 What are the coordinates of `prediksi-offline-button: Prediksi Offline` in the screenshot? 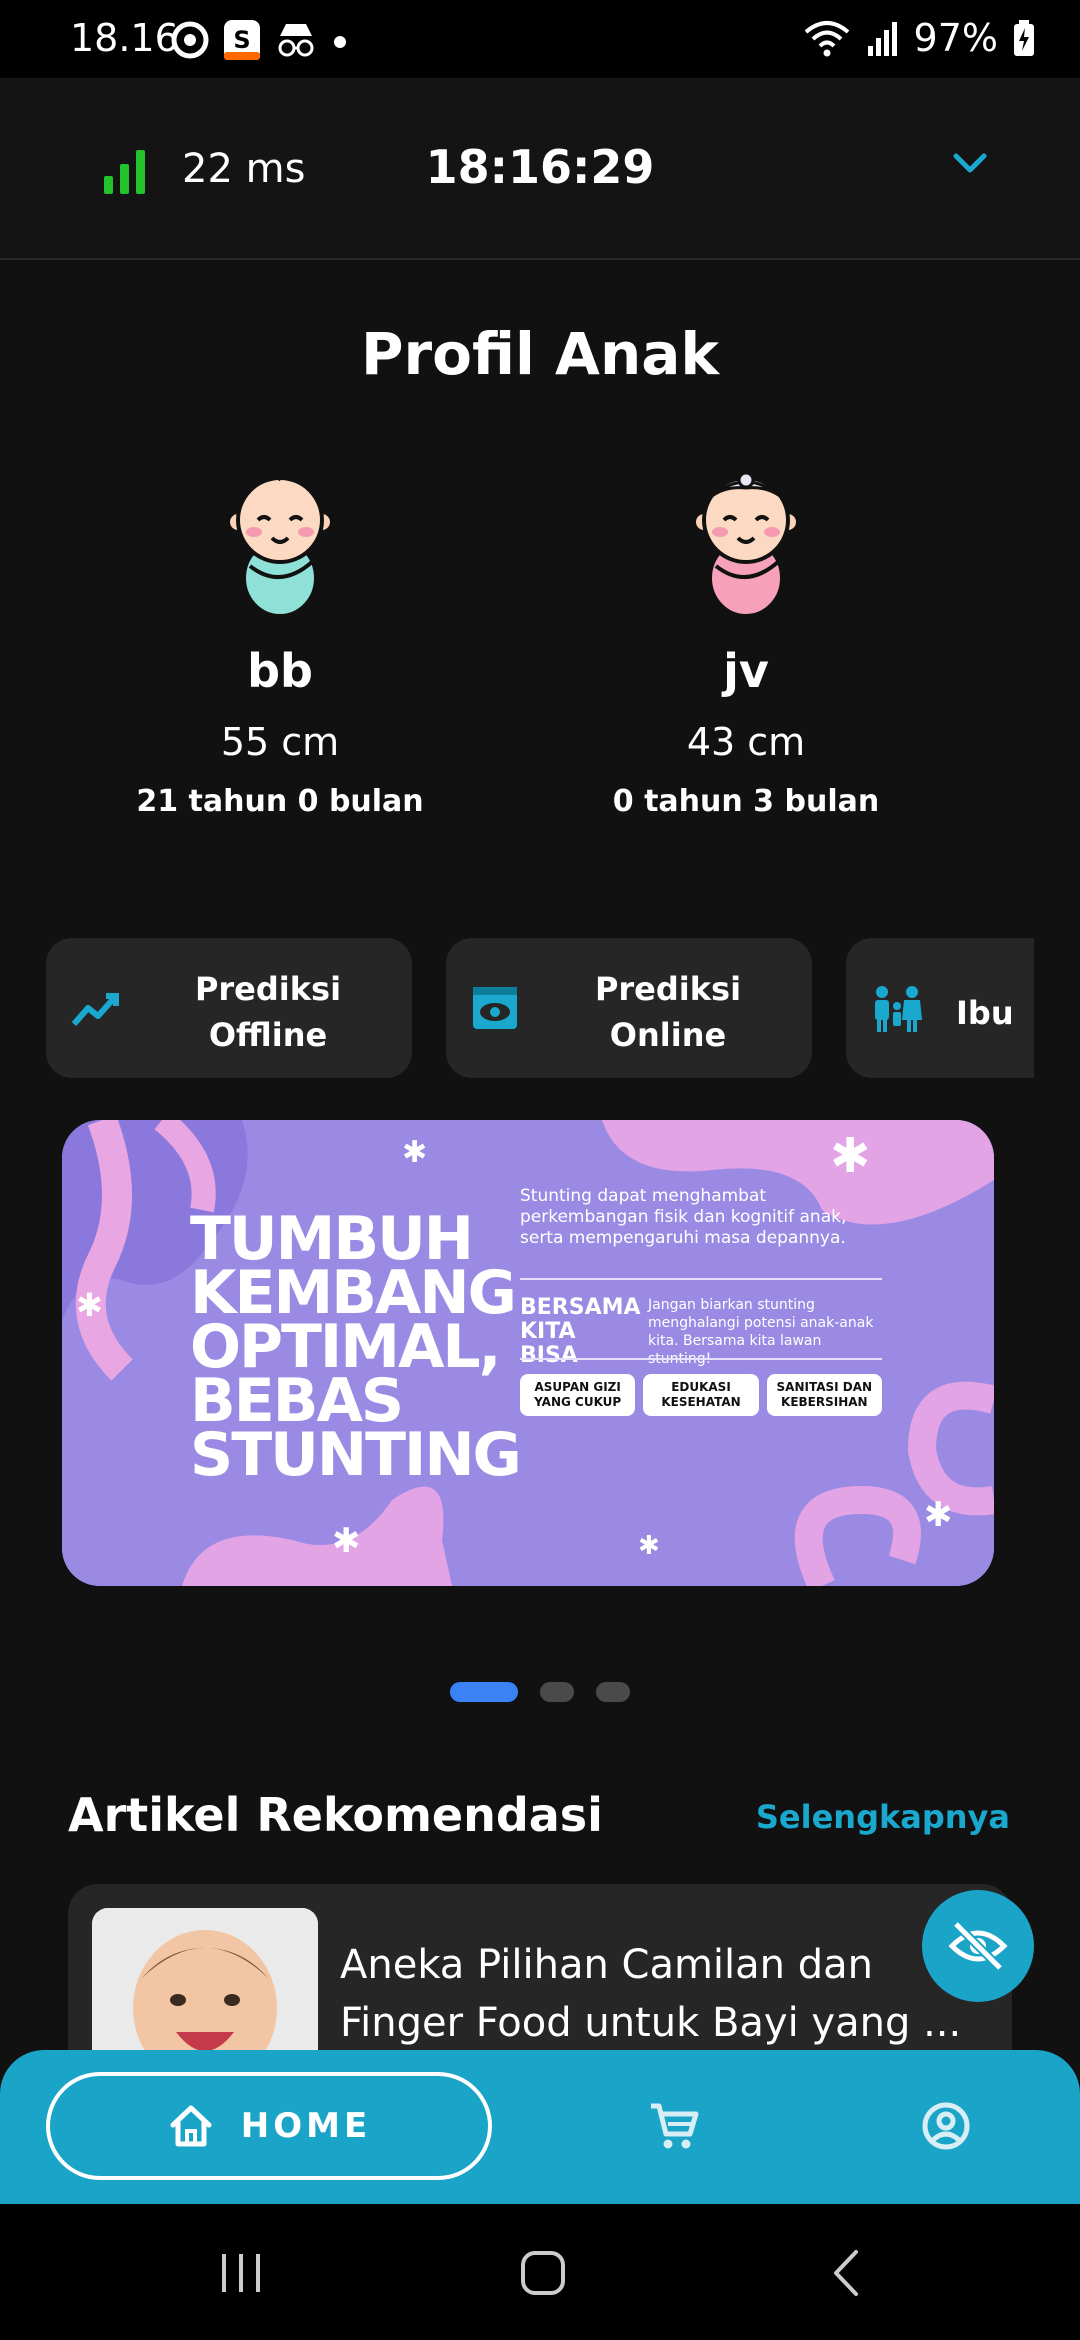 It's located at (229, 1008).